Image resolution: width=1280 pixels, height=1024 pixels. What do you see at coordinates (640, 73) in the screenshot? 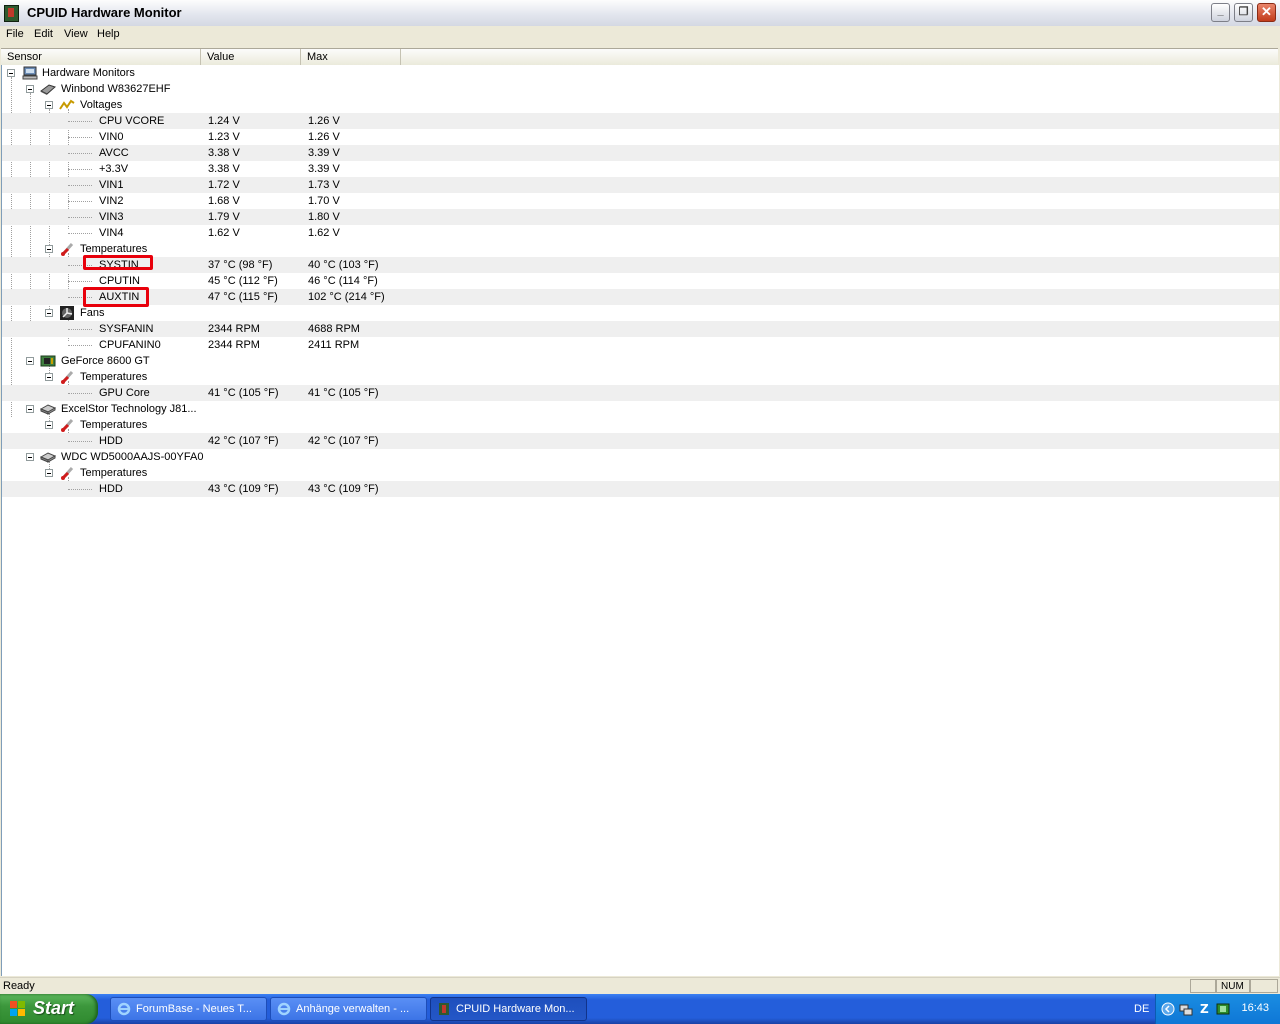
I see `tree-row-root: Hardware Monitors` at bounding box center [640, 73].